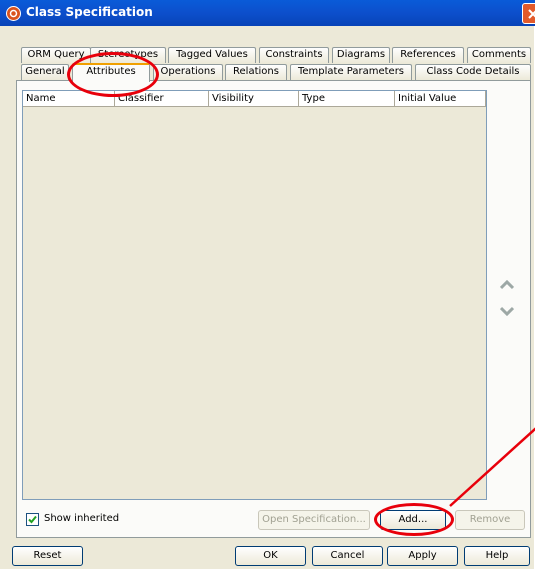 The image size is (535, 569). I want to click on help-button: Help, so click(497, 556).